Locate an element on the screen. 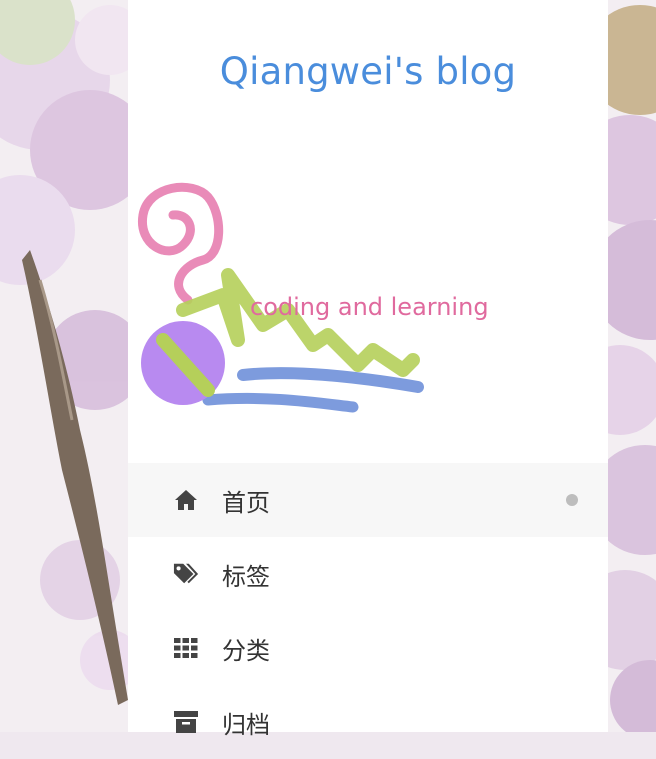 The image size is (656, 759). tags-icon is located at coordinates (186, 574).